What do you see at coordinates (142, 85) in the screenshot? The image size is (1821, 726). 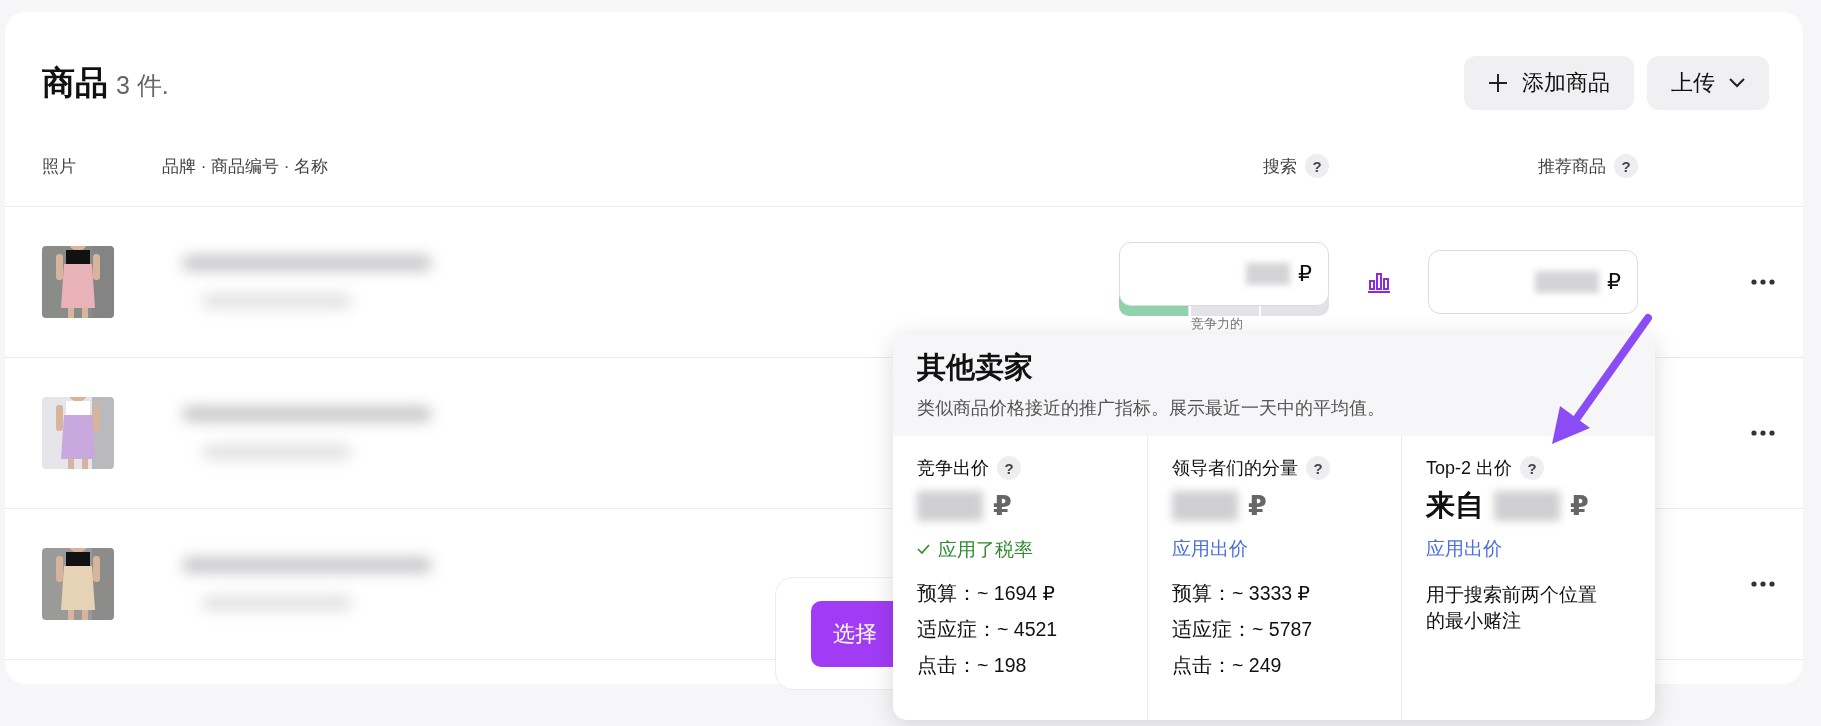 I see `item-count: 3 件.` at bounding box center [142, 85].